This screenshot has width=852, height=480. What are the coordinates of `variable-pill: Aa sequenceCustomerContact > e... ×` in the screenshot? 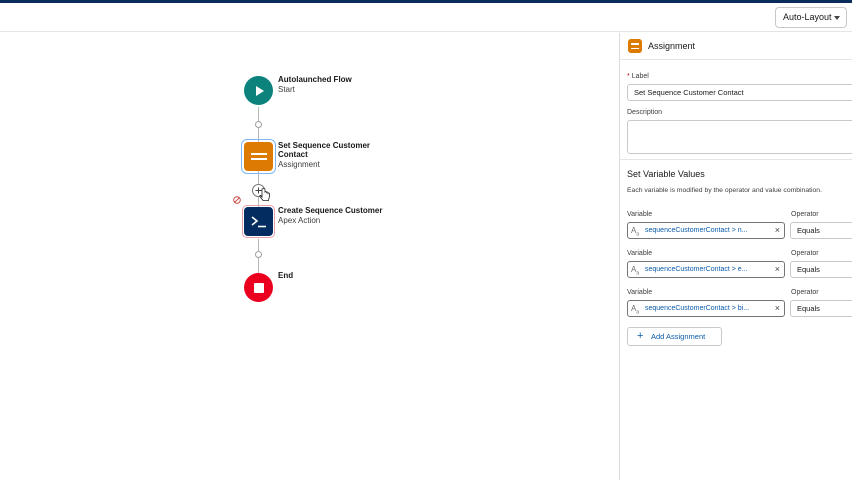 It's located at (706, 269).